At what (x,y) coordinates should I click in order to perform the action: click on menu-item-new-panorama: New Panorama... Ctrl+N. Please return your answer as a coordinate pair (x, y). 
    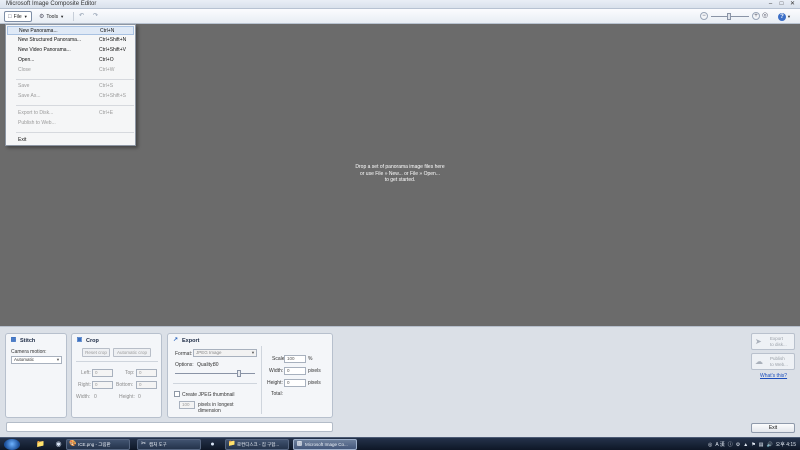
    Looking at the image, I should click on (70, 30).